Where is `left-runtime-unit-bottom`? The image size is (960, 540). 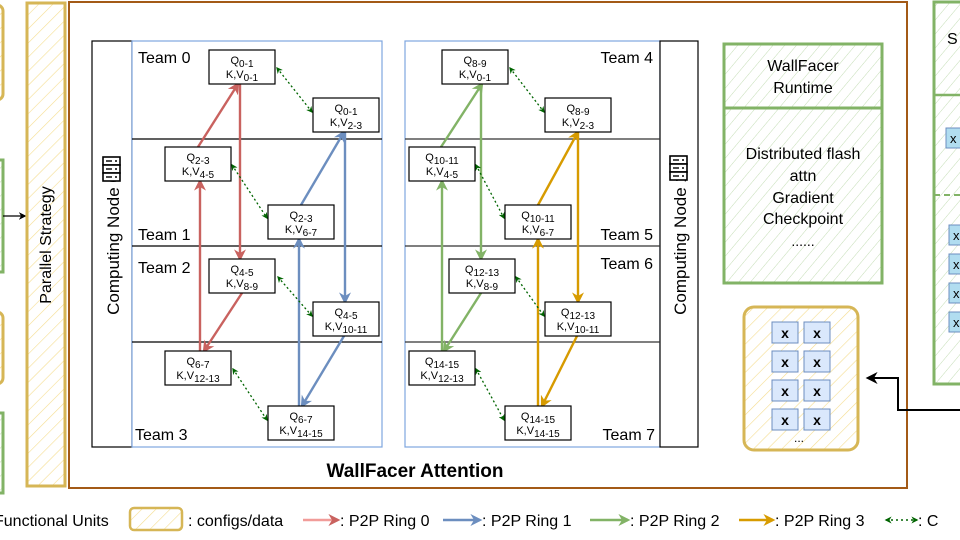
left-runtime-unit-bottom is located at coordinates (2, 453).